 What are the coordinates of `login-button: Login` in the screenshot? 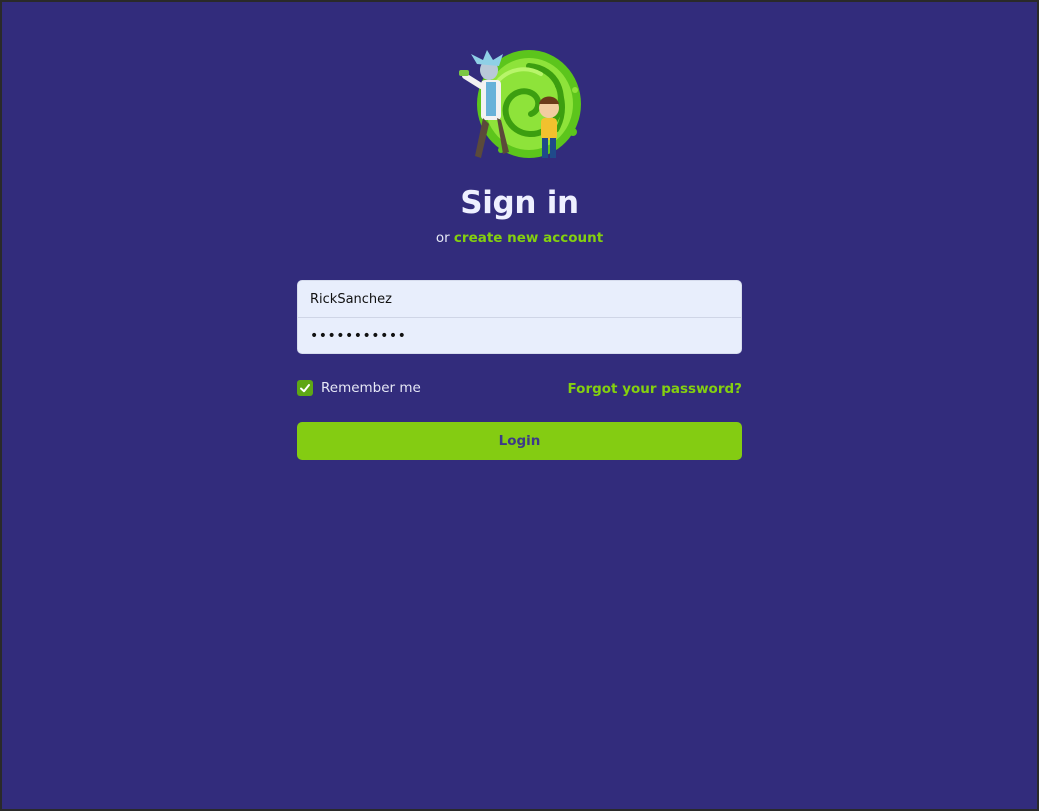 It's located at (519, 441).